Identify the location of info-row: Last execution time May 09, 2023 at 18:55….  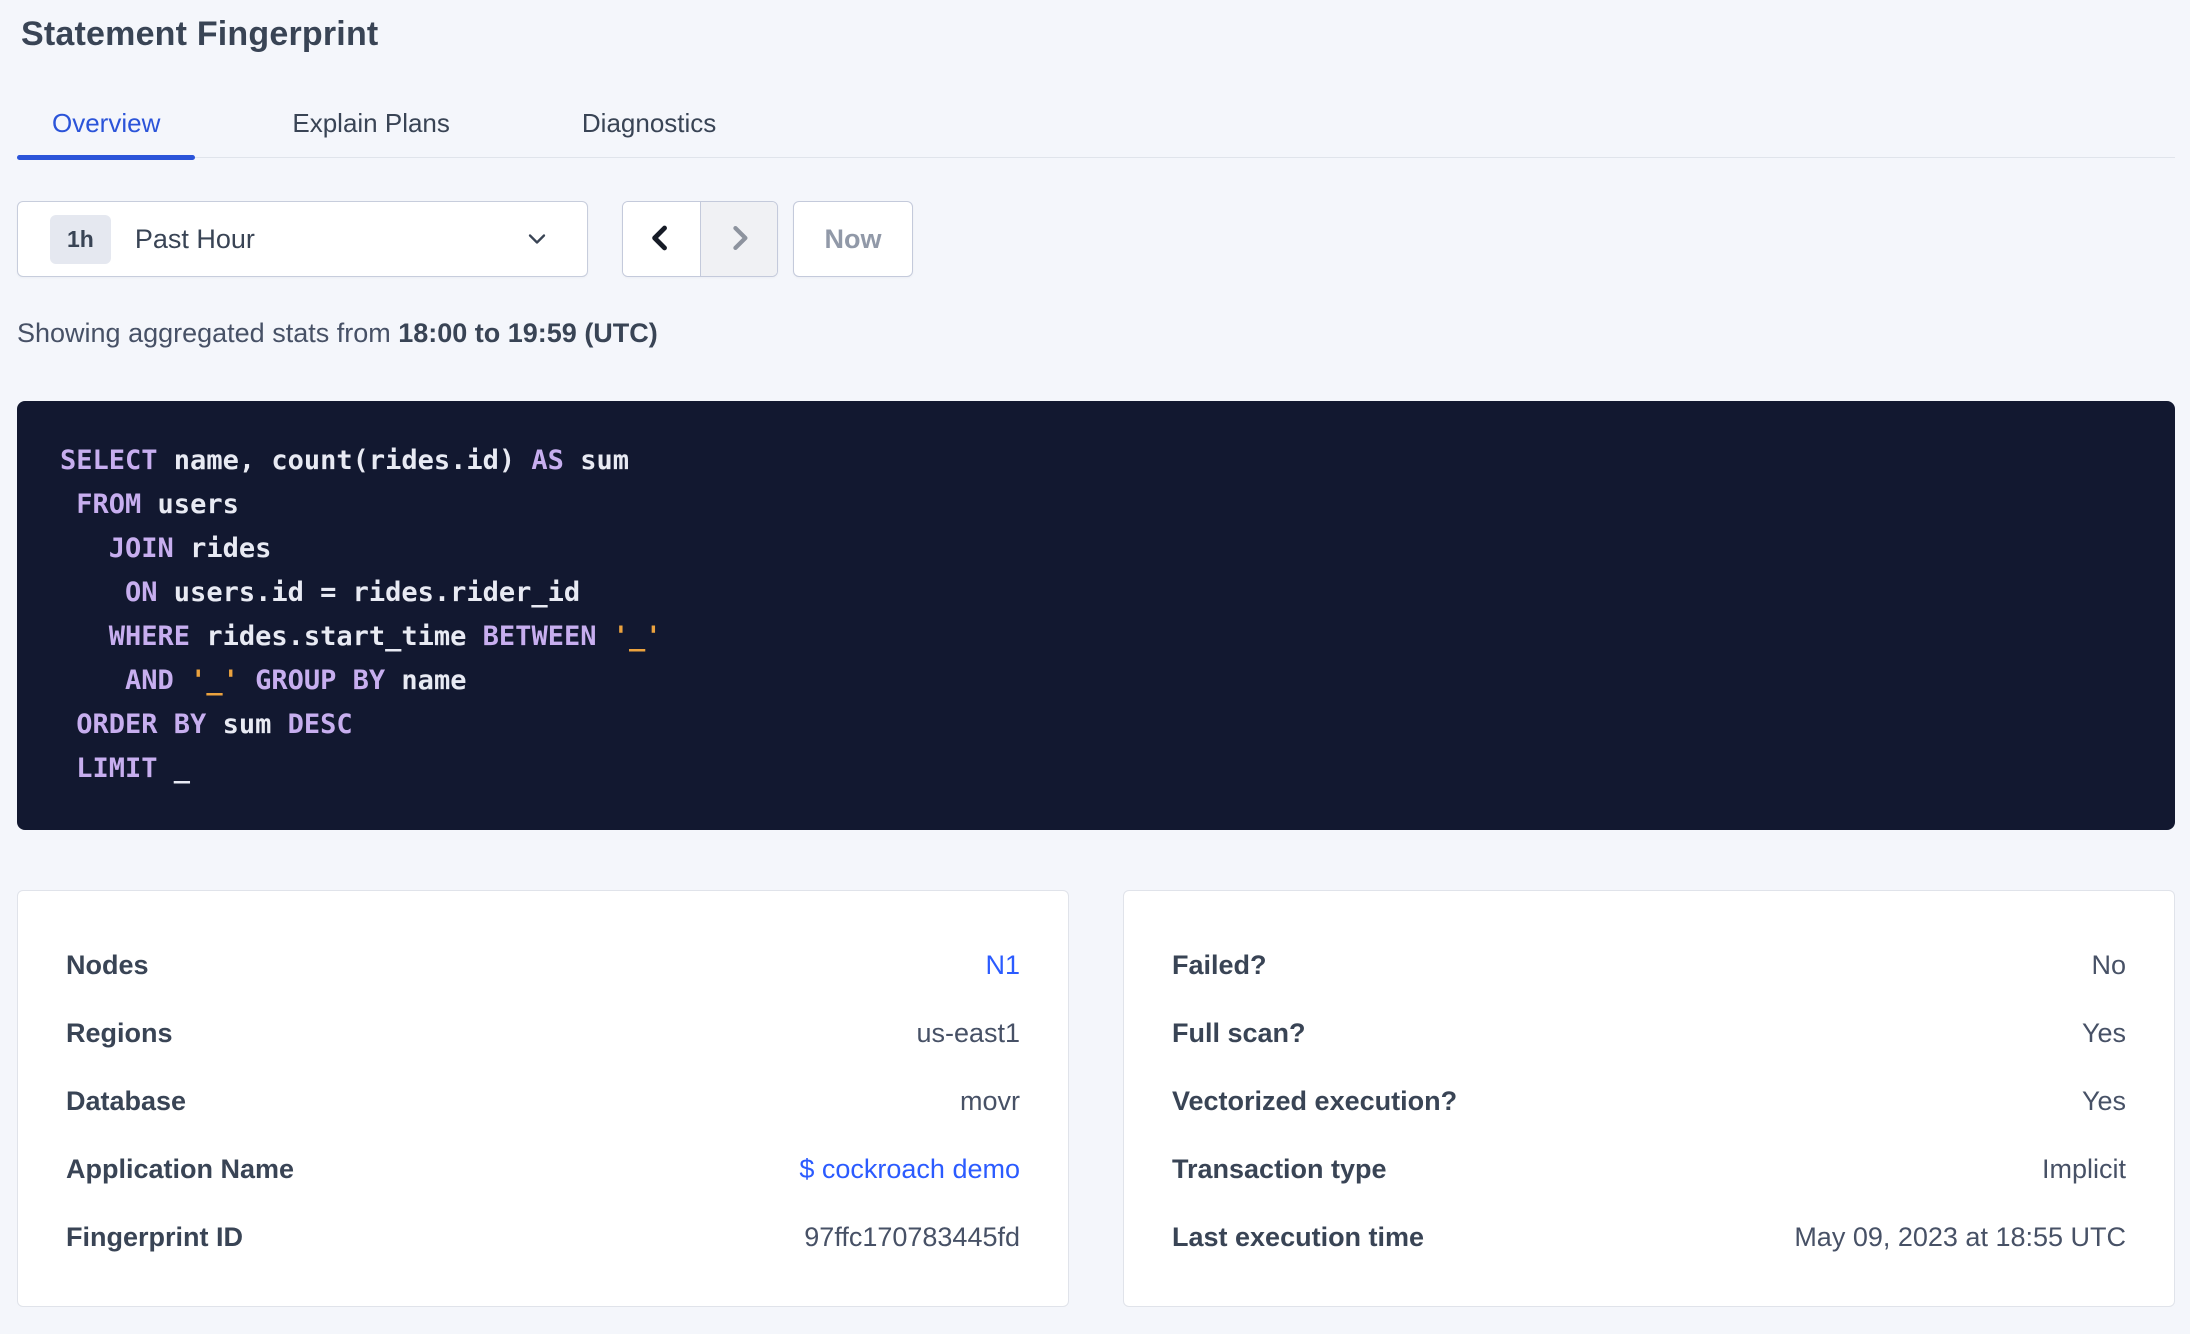
(1649, 1237).